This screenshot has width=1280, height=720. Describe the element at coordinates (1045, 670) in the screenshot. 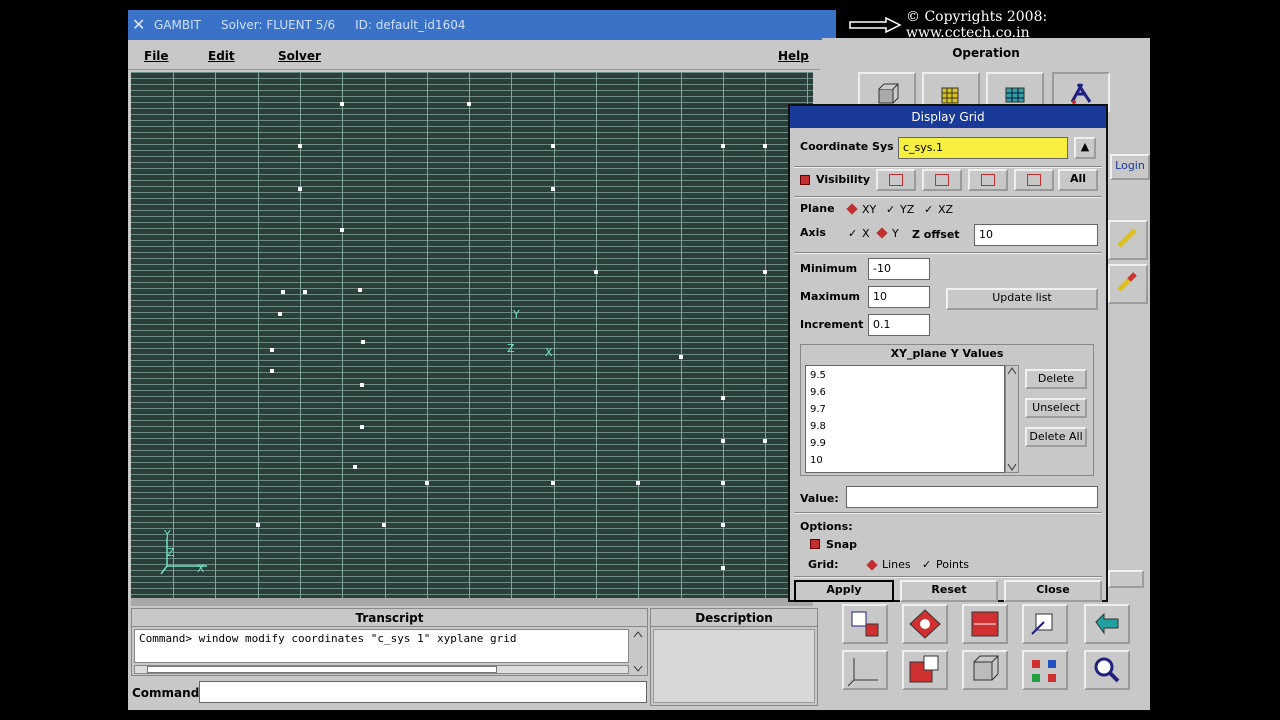

I see `color-map-icon` at that location.